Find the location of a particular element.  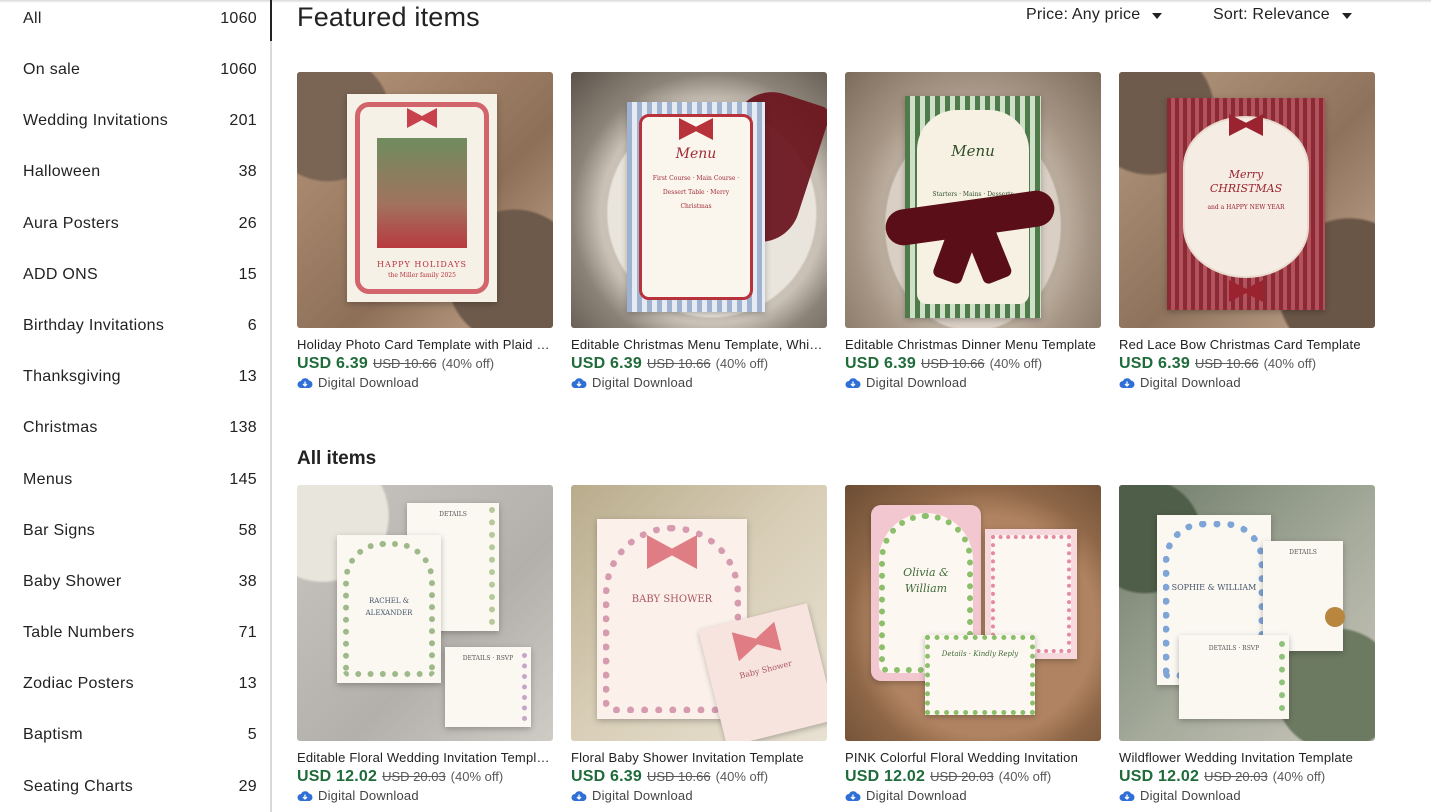

sale-price: USD 12.02 is located at coordinates (885, 776).